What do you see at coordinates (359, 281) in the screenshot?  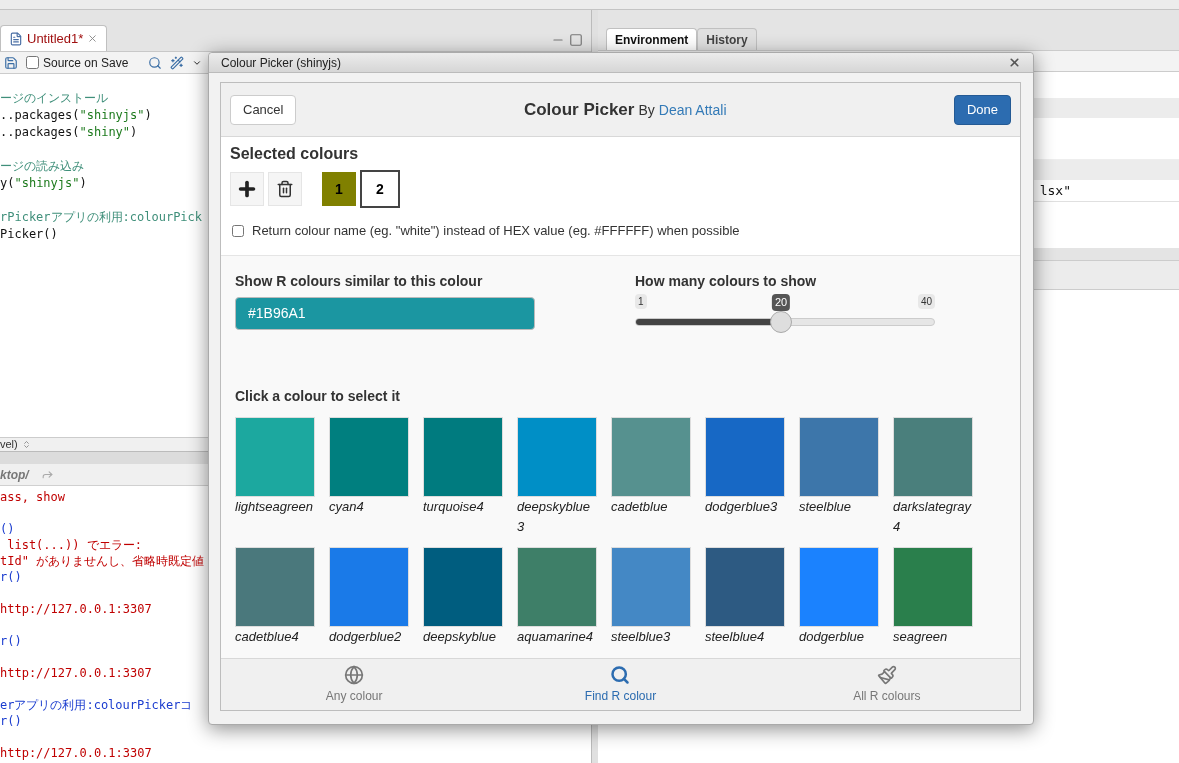 I see `field-label: Show R colours similar to this colour` at bounding box center [359, 281].